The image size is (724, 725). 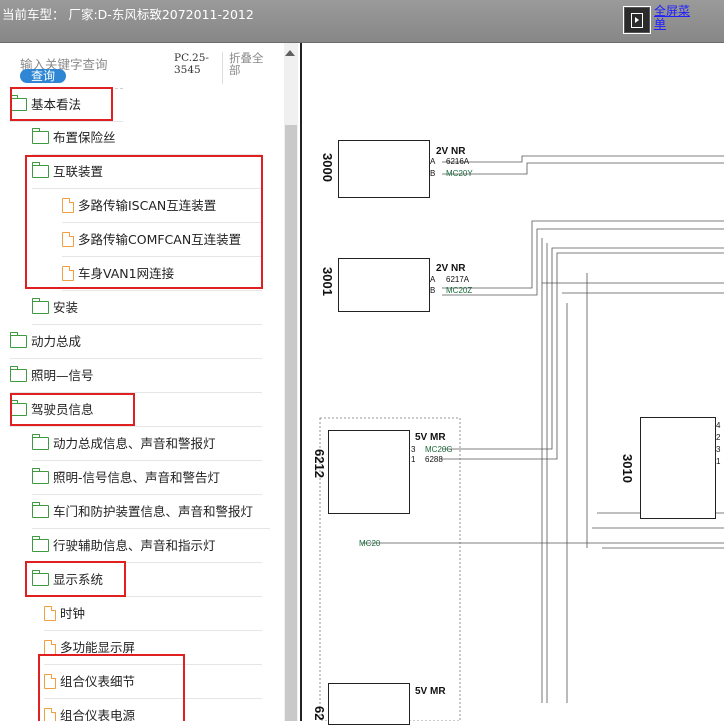 What do you see at coordinates (433, 173) in the screenshot?
I see `component-3000-pin-b: B` at bounding box center [433, 173].